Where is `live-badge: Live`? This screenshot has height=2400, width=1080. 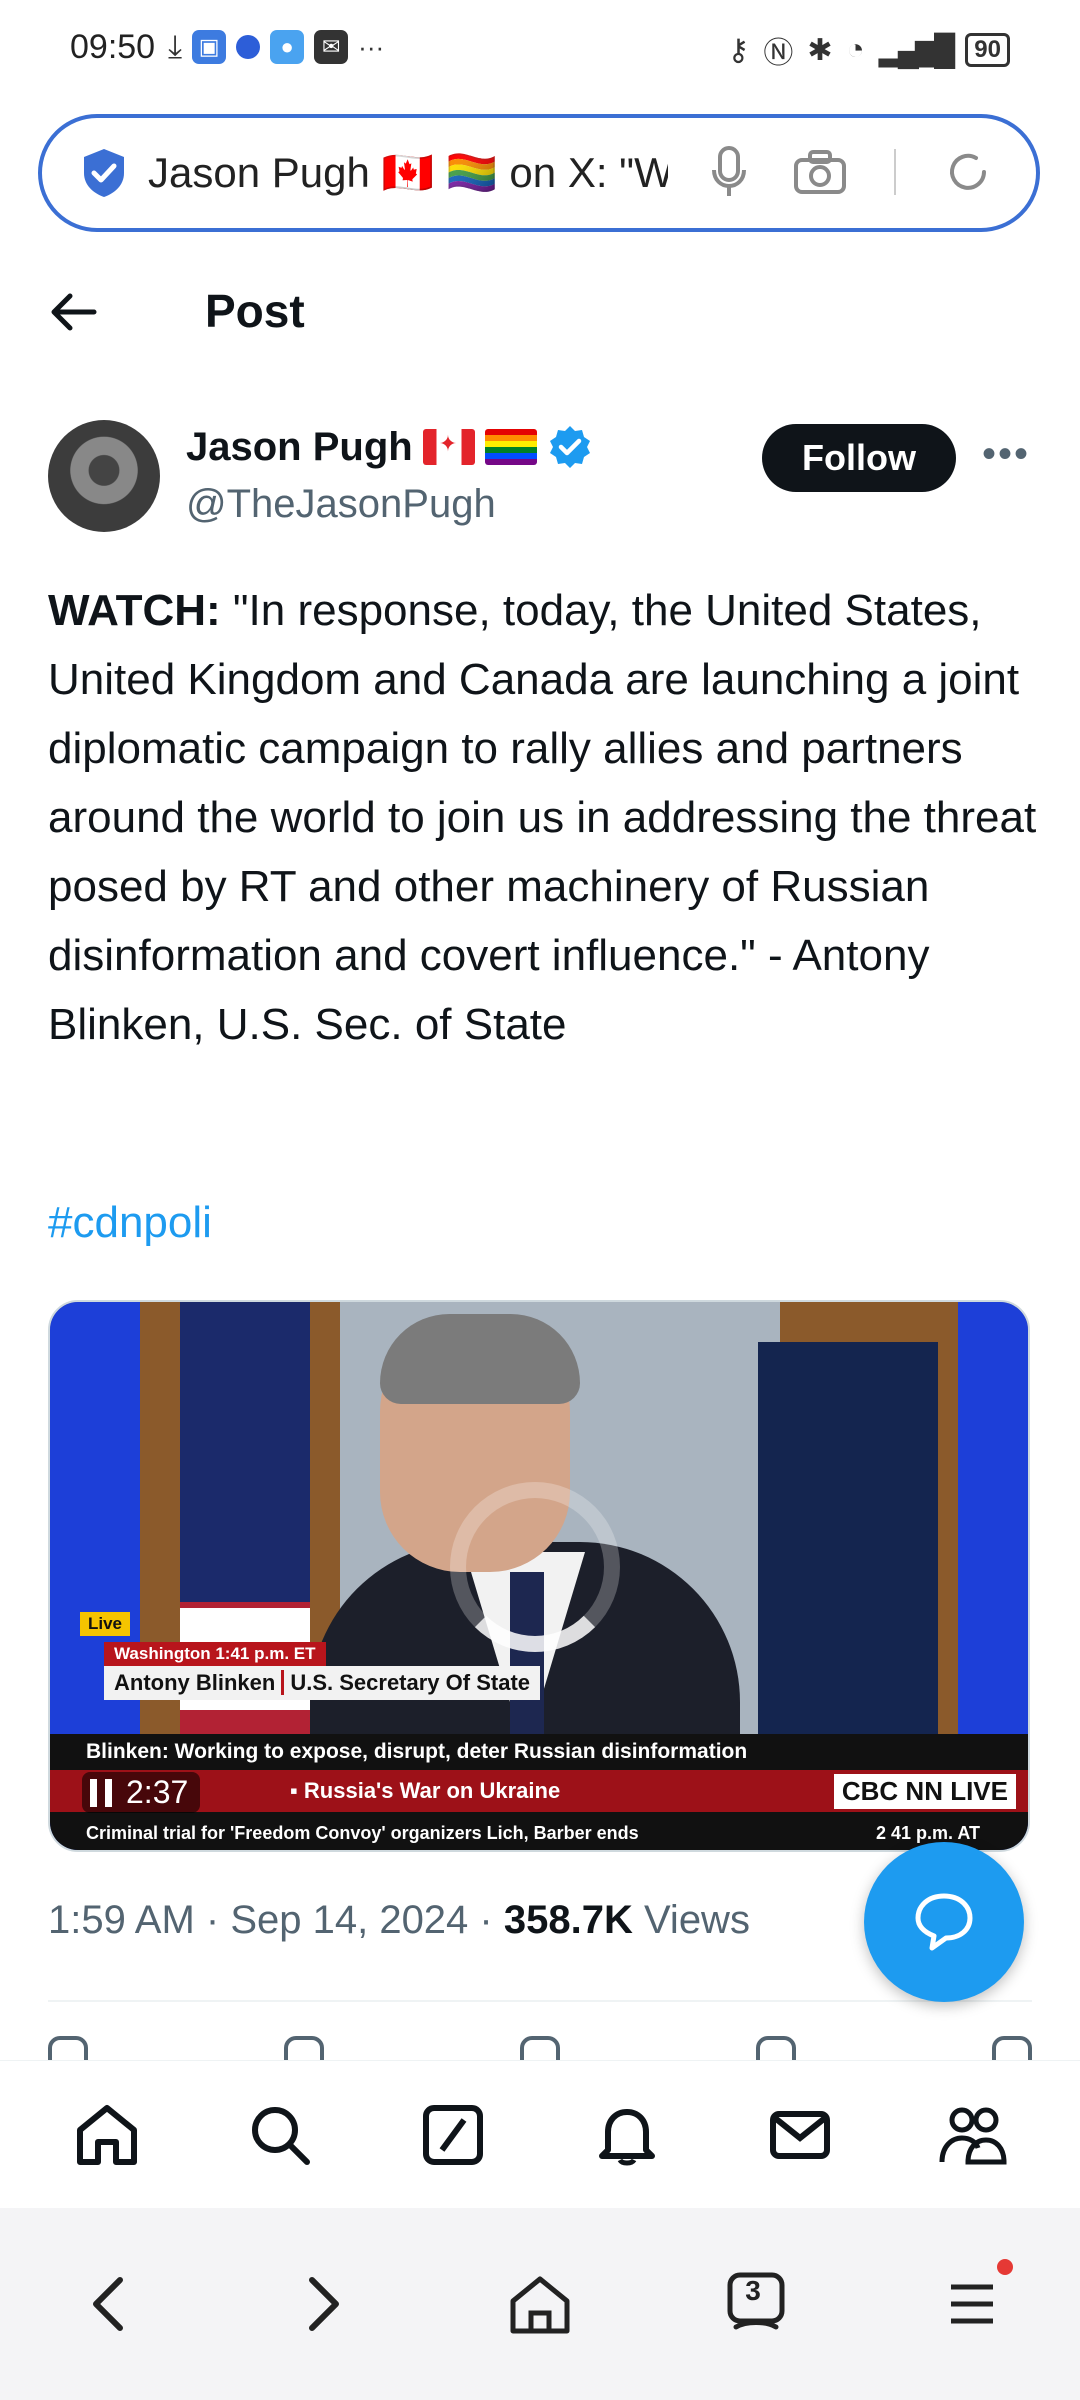 live-badge: Live is located at coordinates (105, 1624).